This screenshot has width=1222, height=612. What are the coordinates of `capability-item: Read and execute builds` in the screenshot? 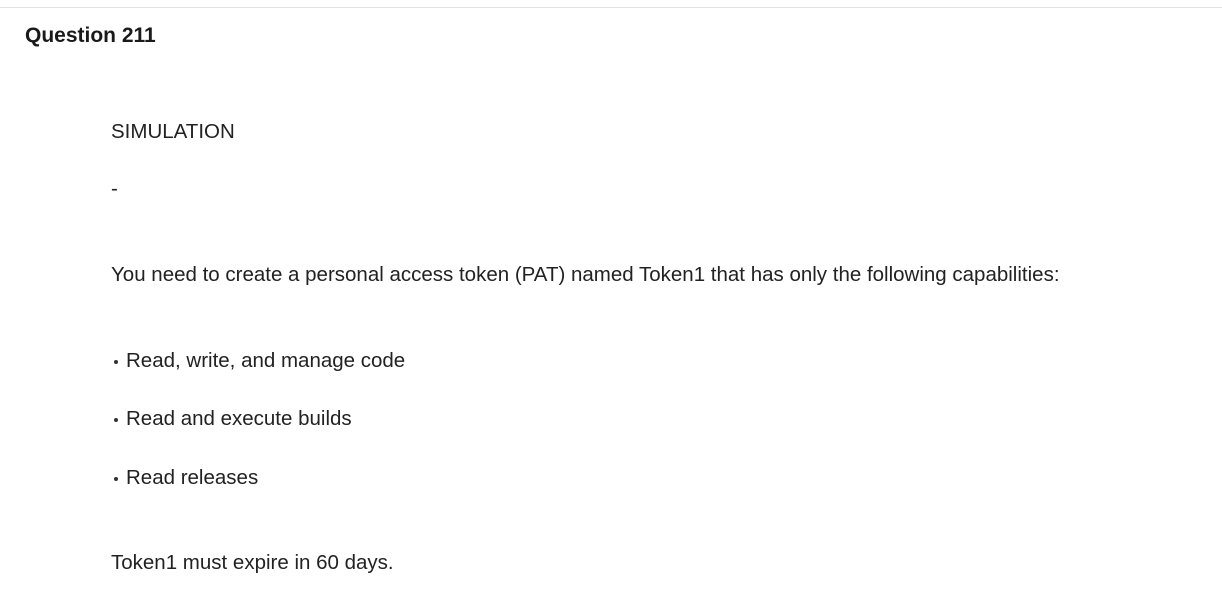 It's located at (231, 419).